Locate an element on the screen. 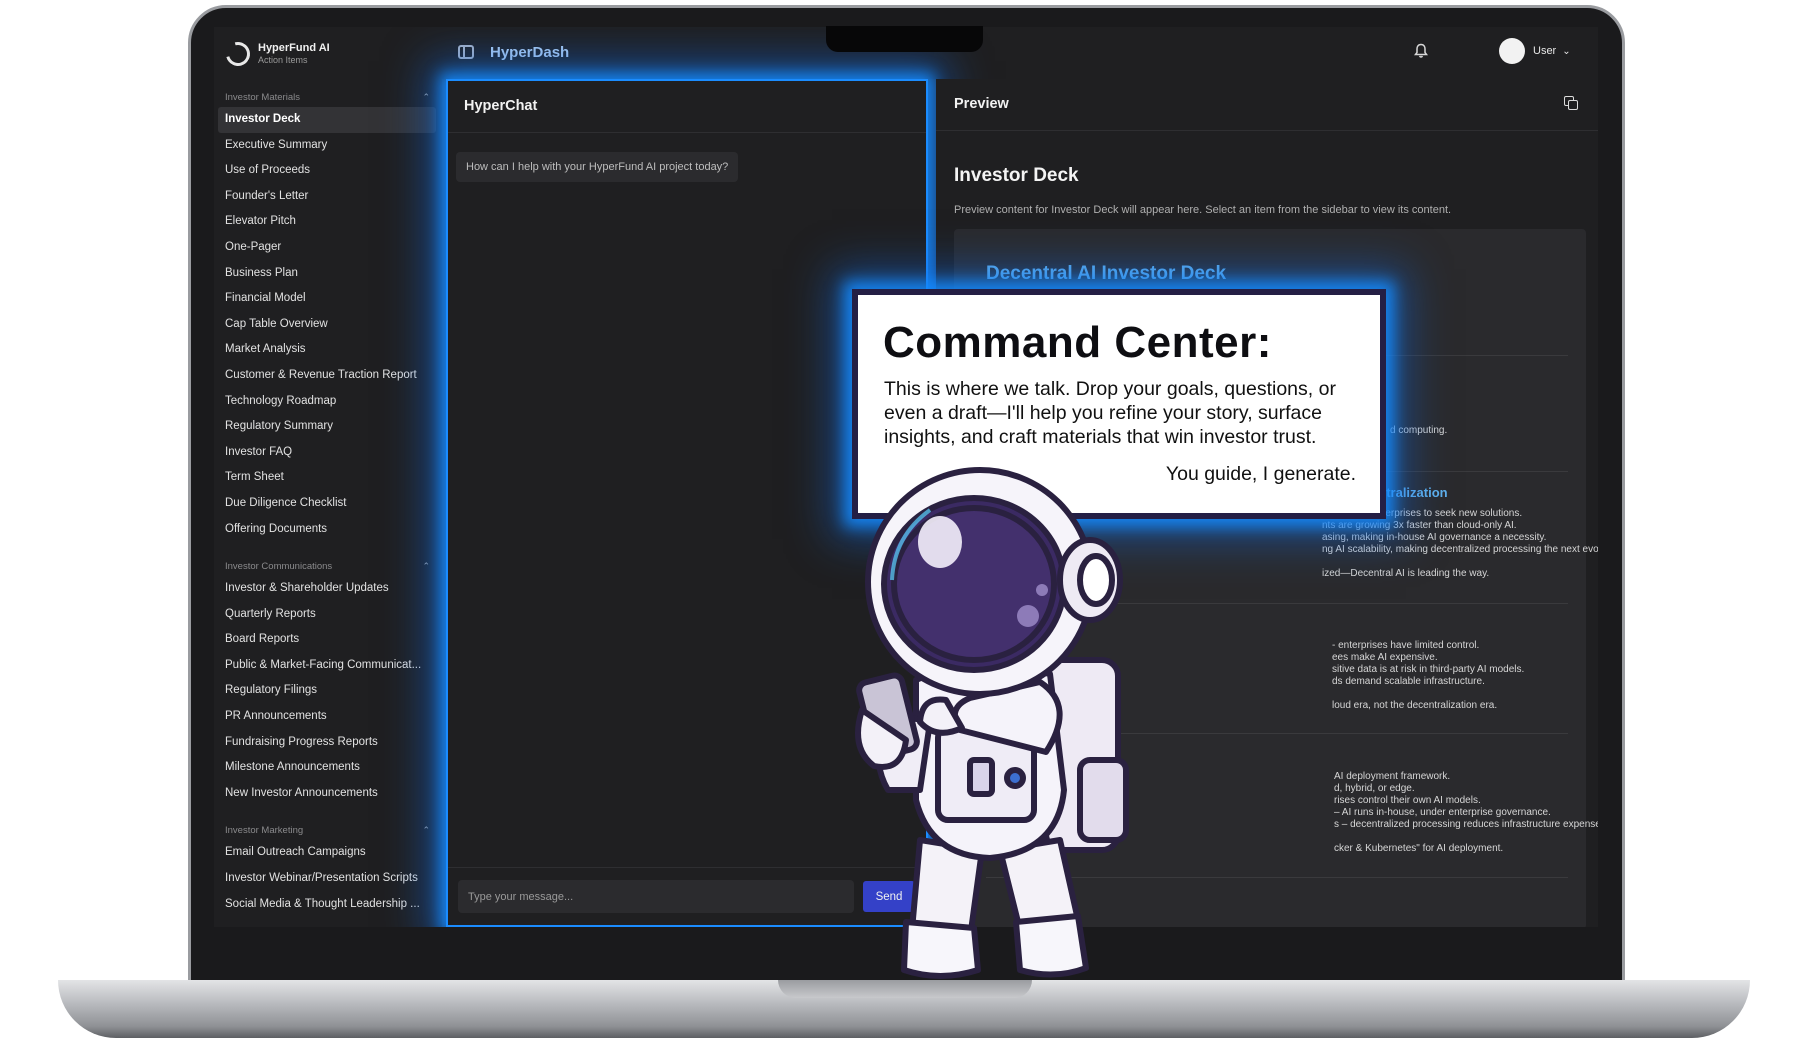 The image size is (1800, 1042). document-title: Investor Deck is located at coordinates (1016, 175).